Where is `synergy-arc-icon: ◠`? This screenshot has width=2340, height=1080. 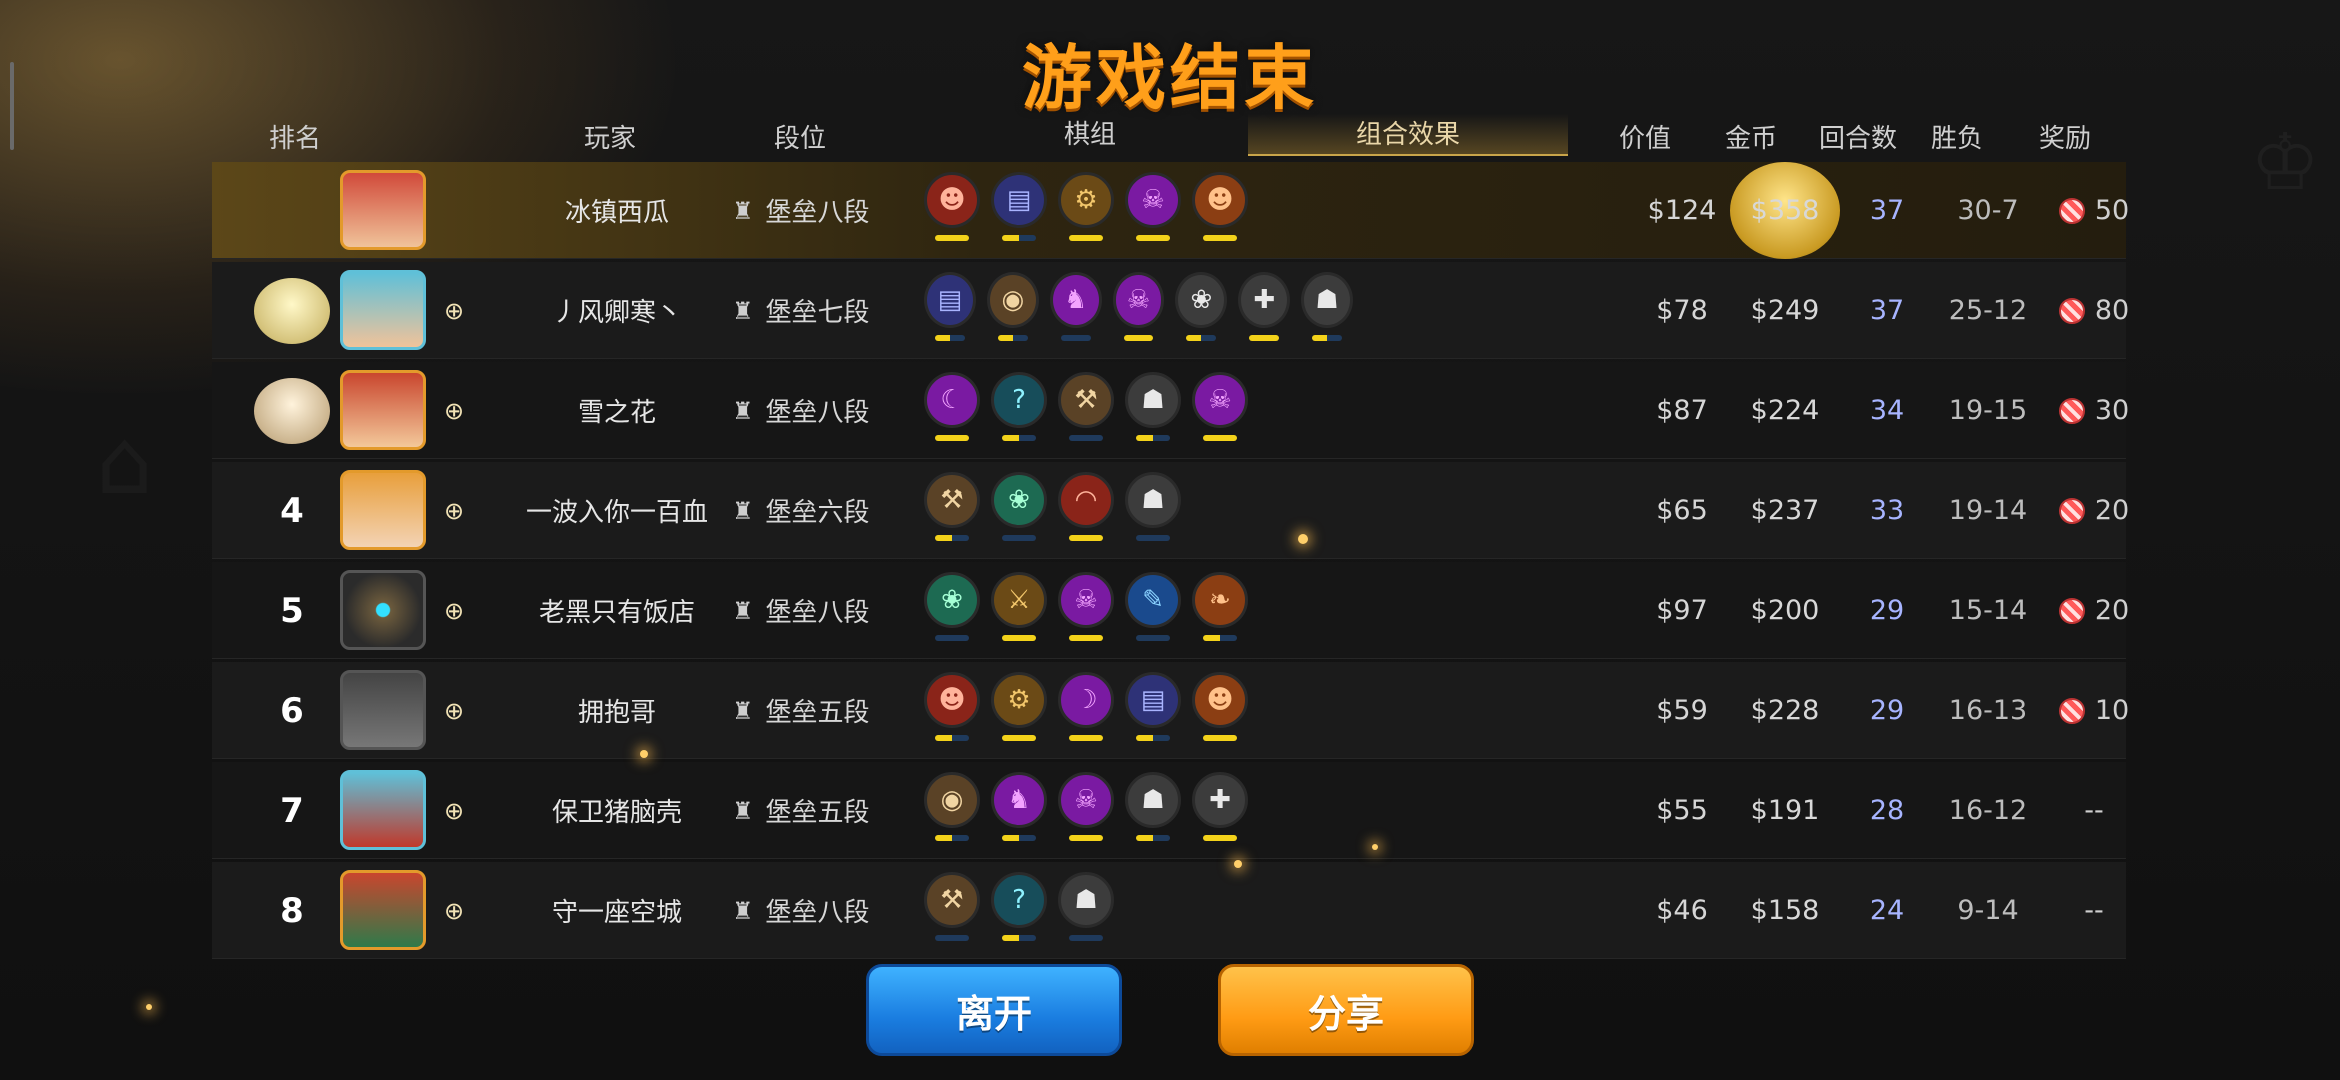 synergy-arc-icon: ◠ is located at coordinates (1086, 506).